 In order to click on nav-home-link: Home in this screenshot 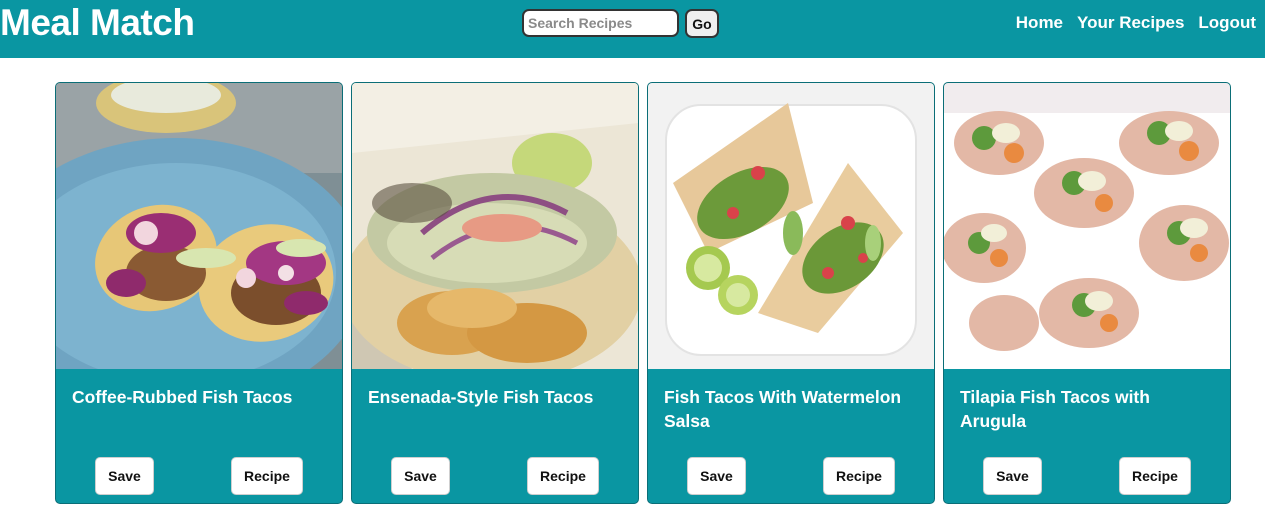, I will do `click(1039, 23)`.